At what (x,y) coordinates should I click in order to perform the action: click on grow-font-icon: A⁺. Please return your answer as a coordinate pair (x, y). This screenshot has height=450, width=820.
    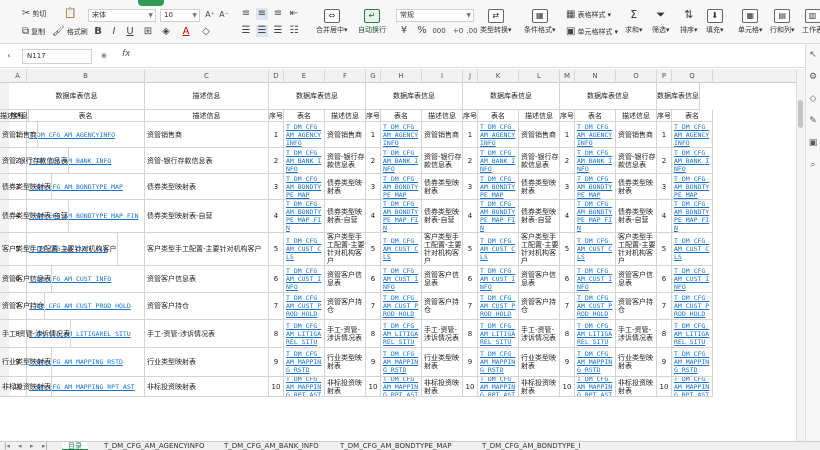
    Looking at the image, I should click on (210, 15).